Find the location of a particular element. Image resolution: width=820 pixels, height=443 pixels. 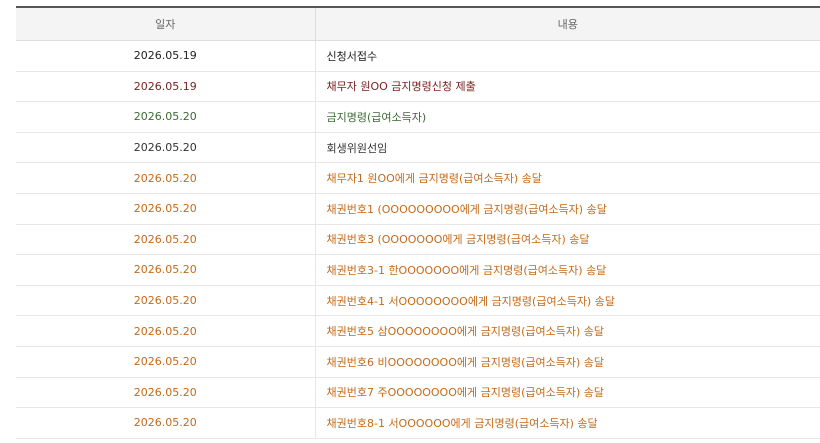

table-row: 2026.05.19 채무자 원OO 금지명령신청 제출 is located at coordinates (418, 87).